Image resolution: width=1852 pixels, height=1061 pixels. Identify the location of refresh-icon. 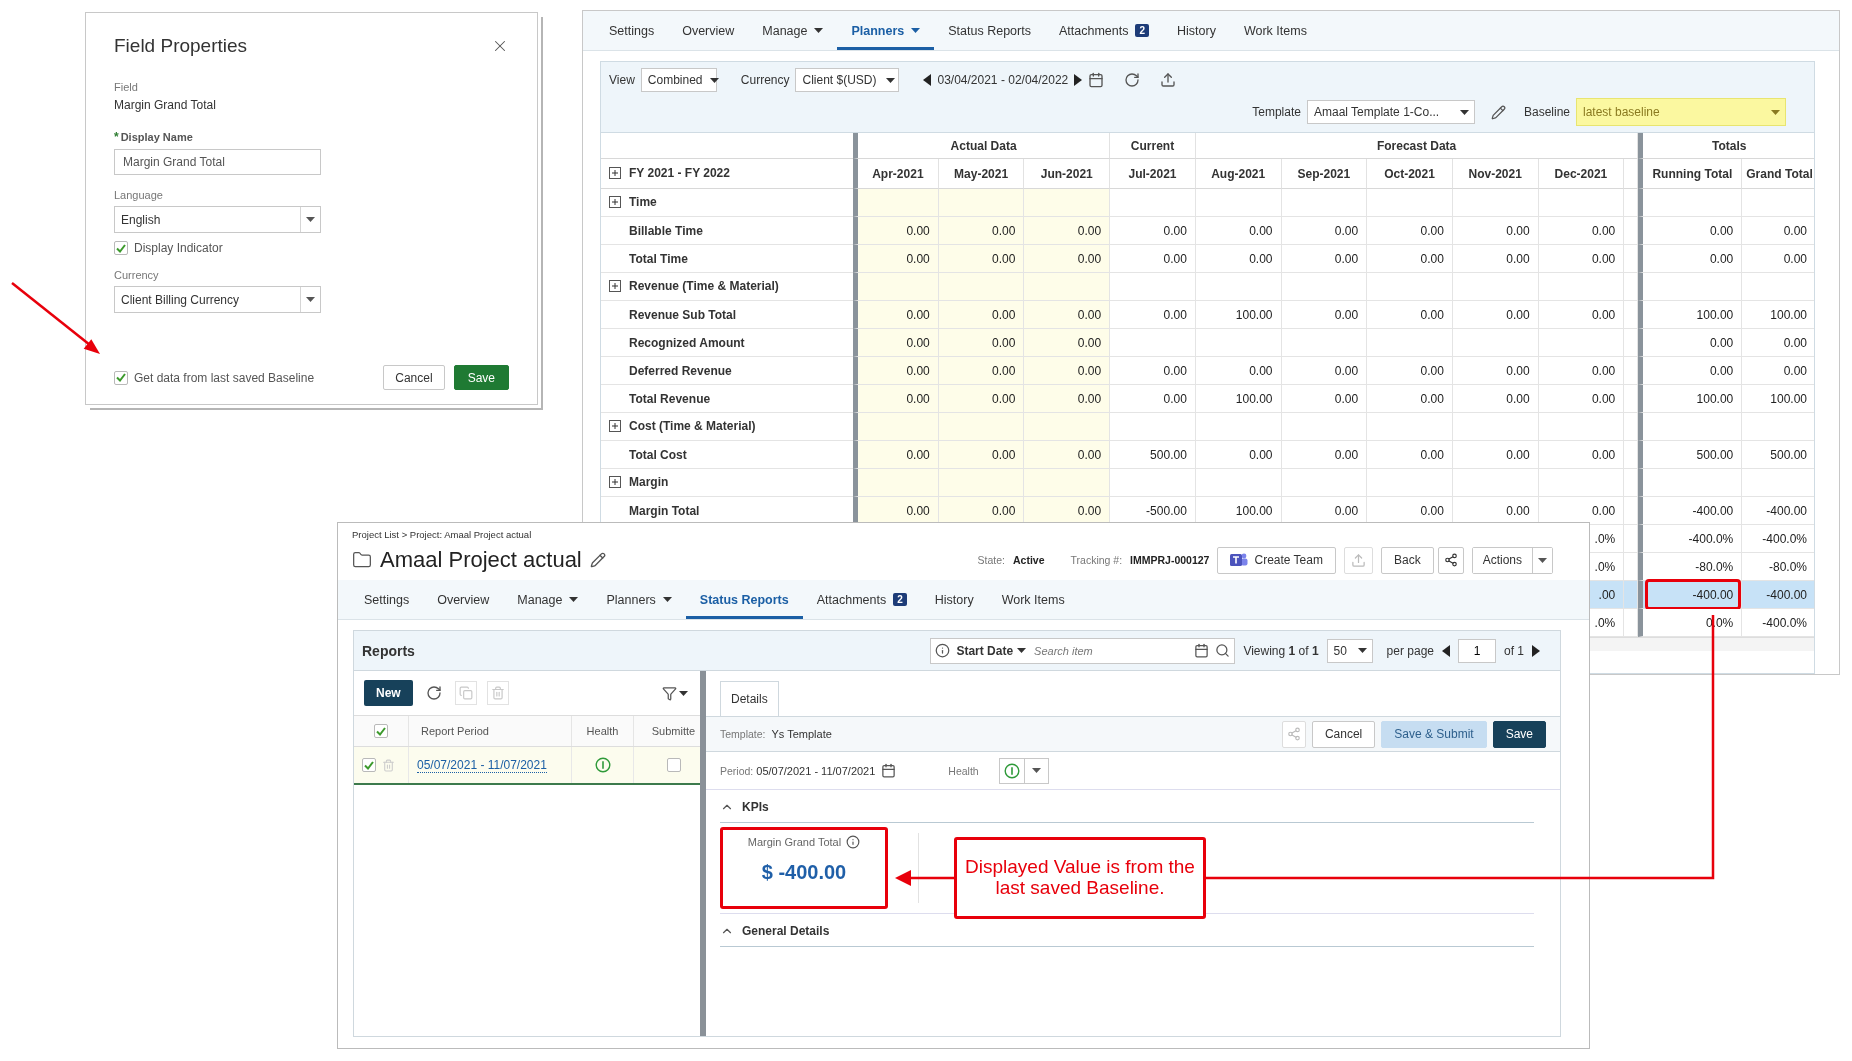
(1132, 80).